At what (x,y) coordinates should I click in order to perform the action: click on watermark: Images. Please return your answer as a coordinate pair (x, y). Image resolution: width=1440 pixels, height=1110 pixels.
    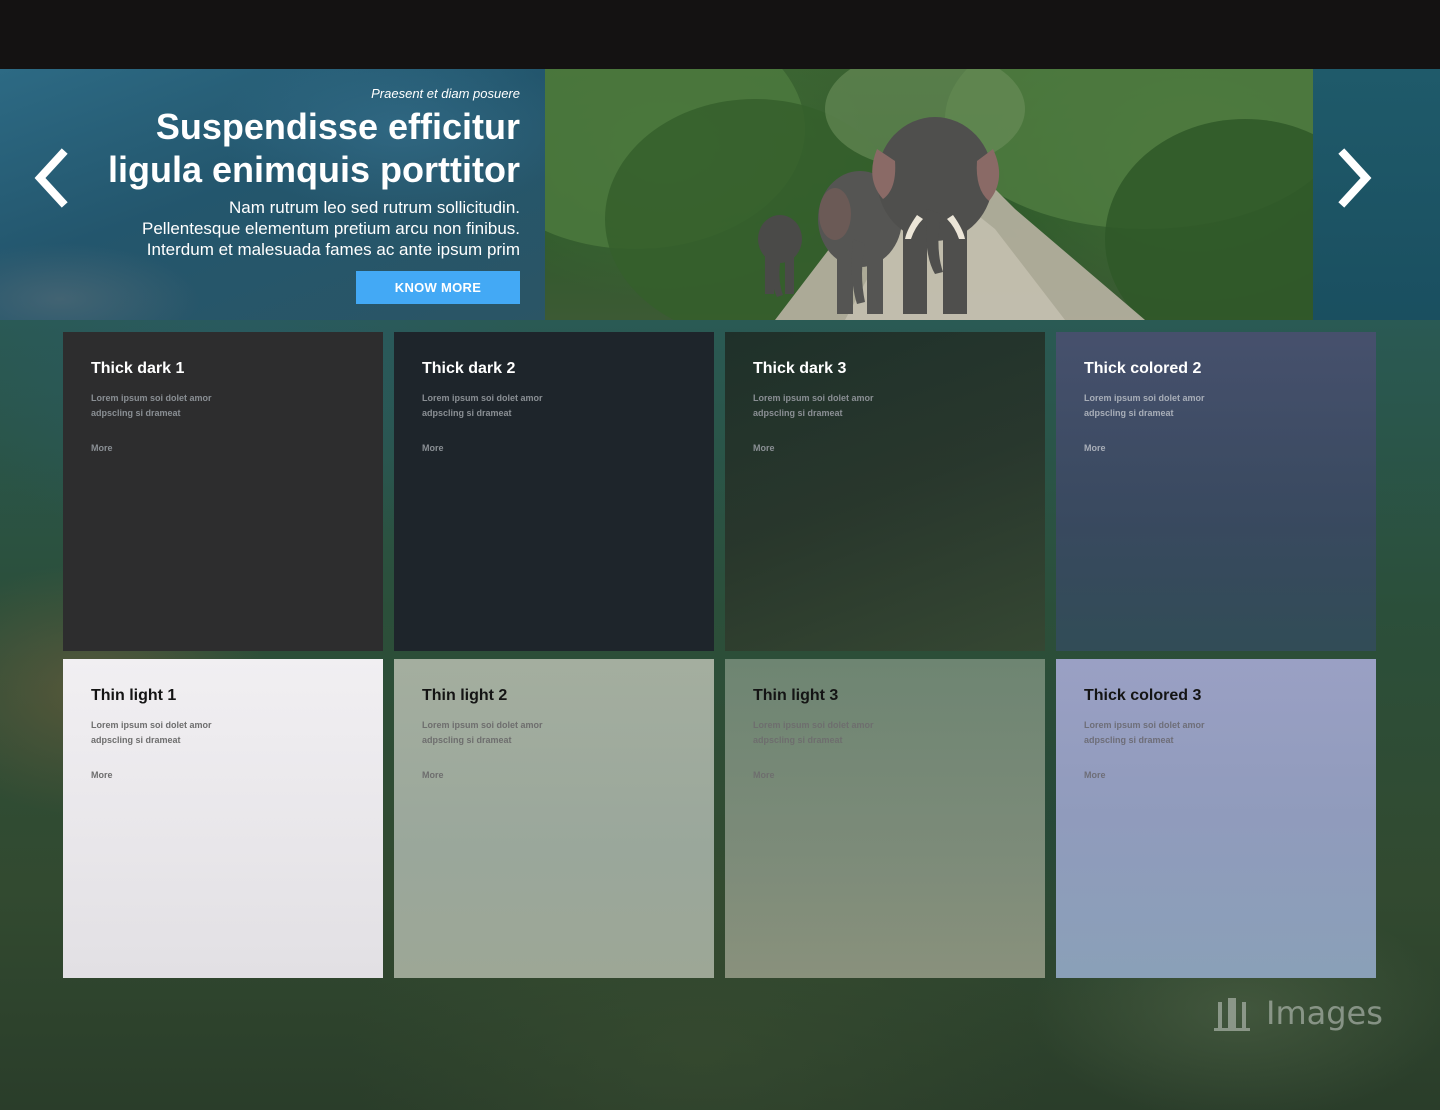
    Looking at the image, I should click on (1302, 1015).